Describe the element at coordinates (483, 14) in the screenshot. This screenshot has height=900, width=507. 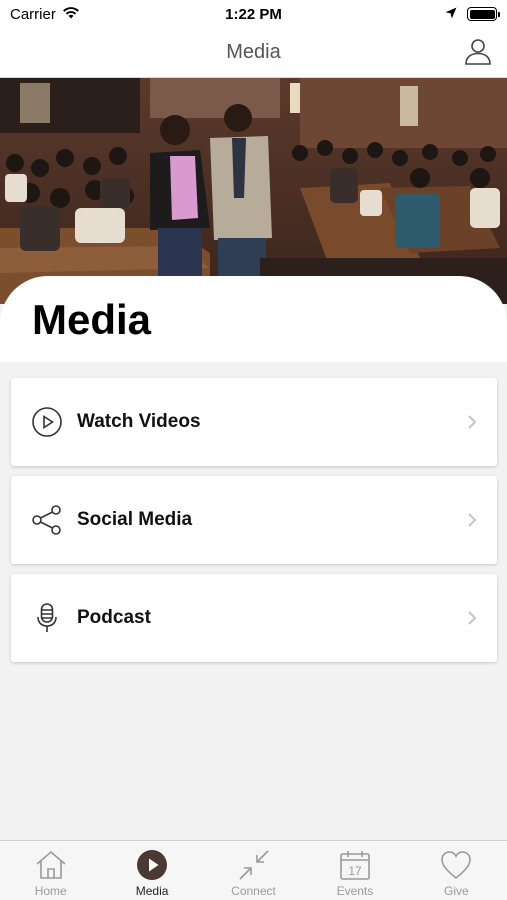
I see `battery-icon` at that location.